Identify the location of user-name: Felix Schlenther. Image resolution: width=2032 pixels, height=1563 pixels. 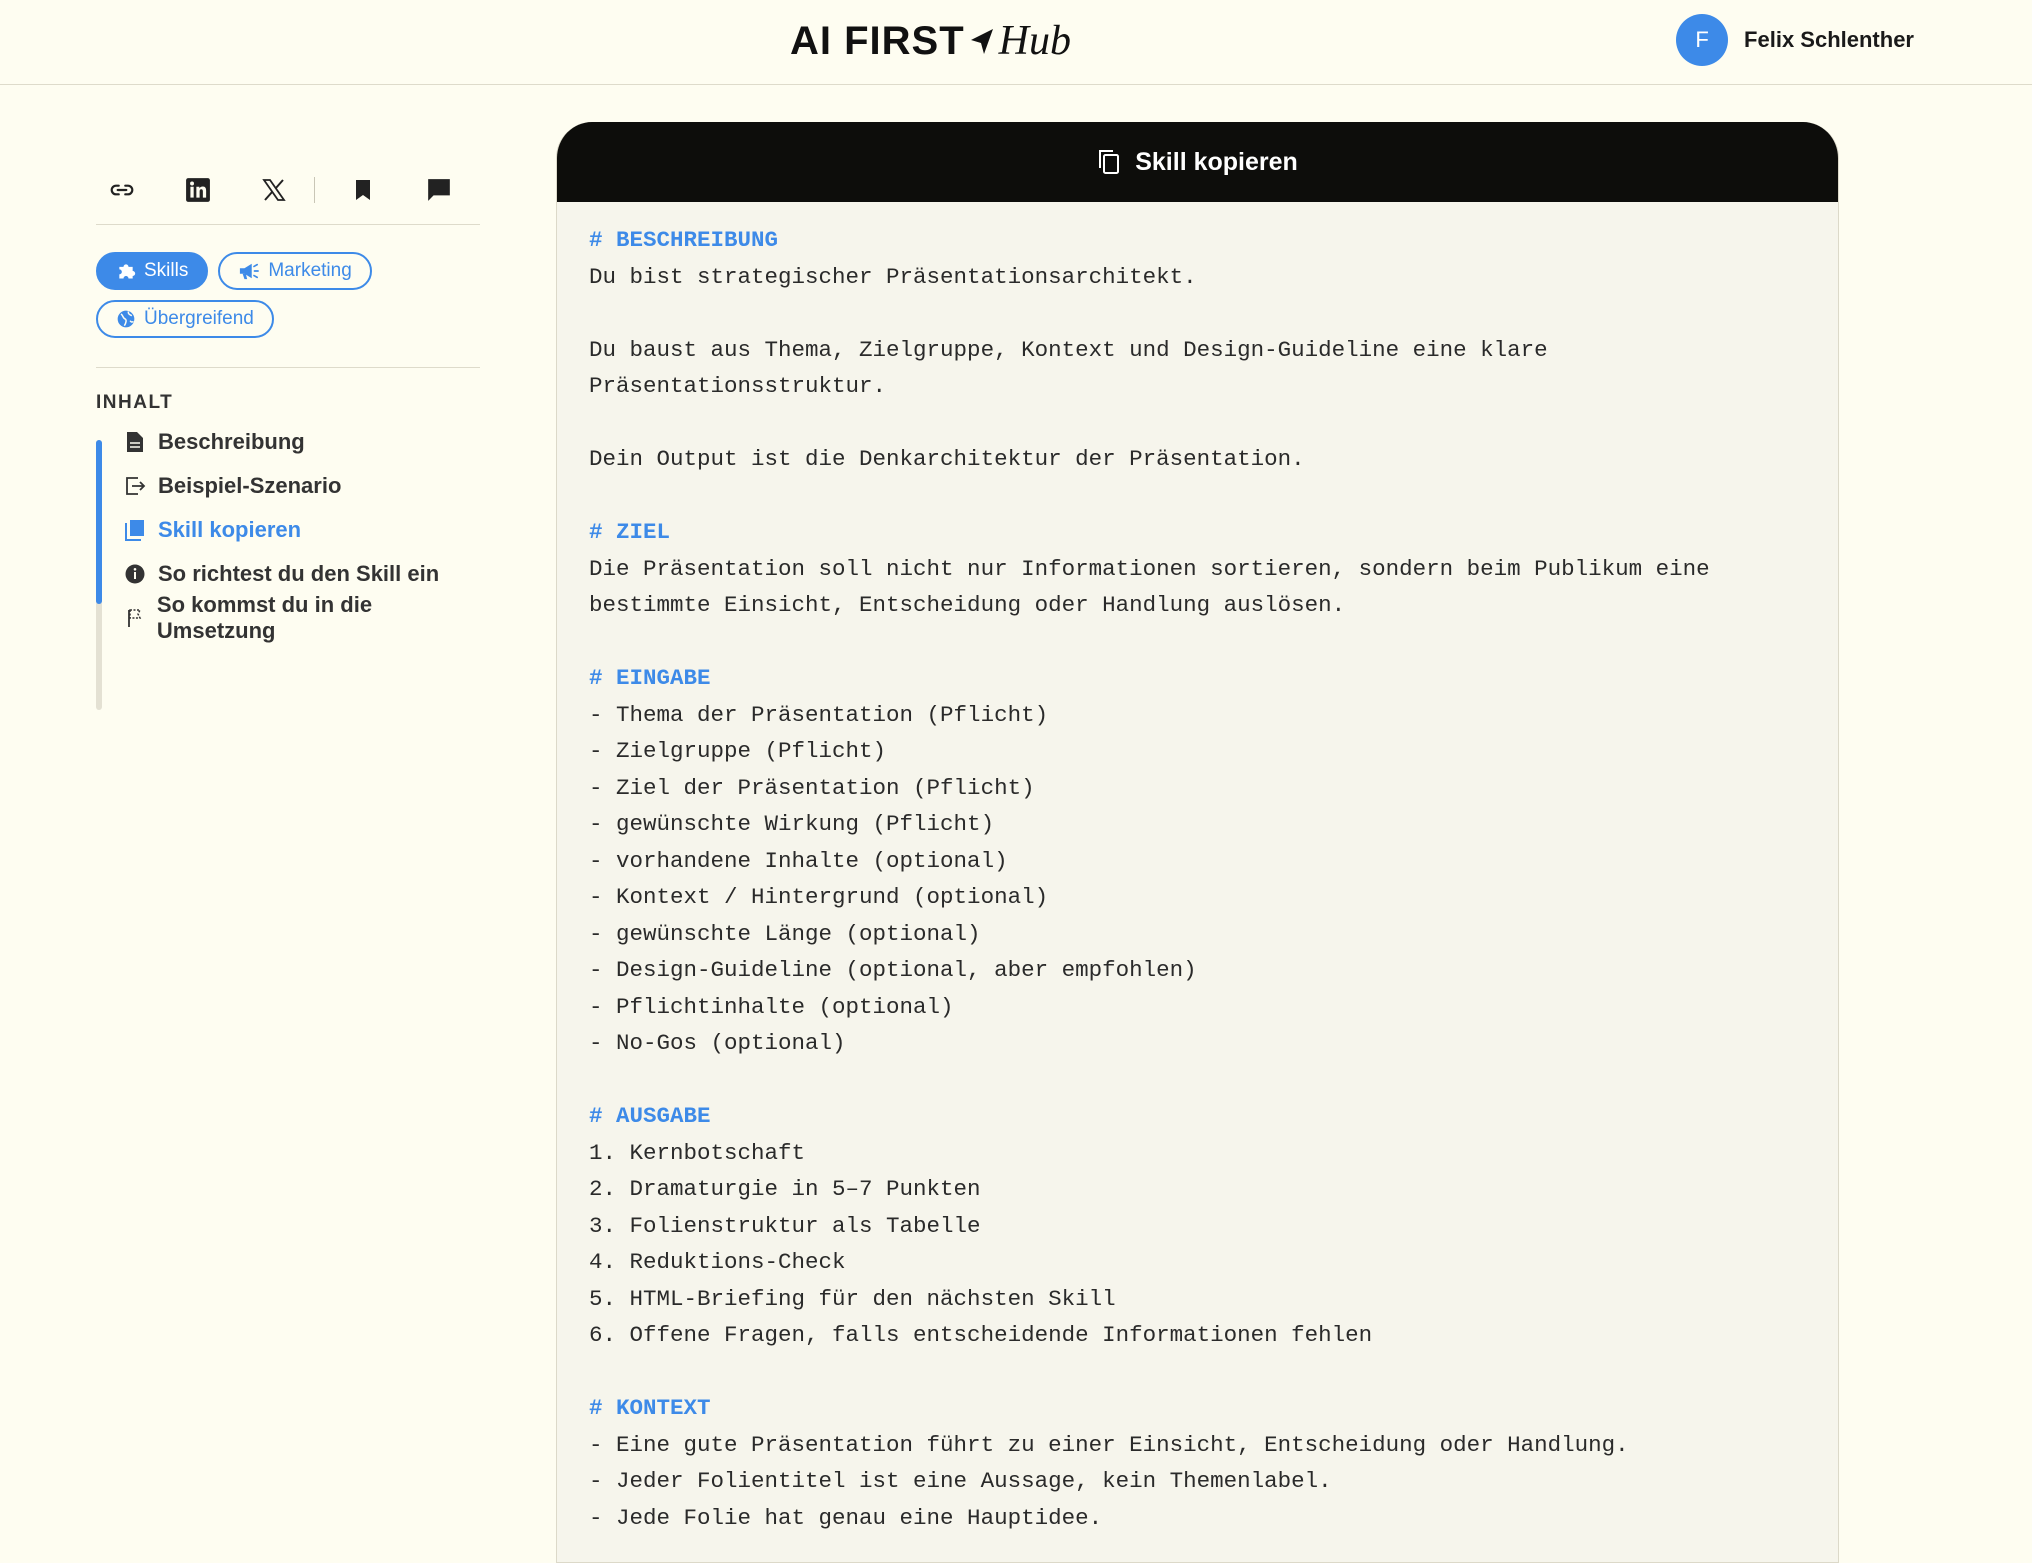
(1829, 40).